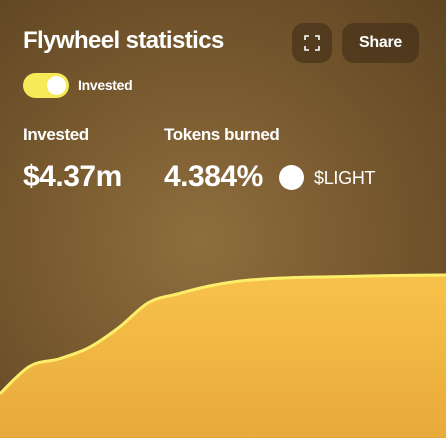 The width and height of the screenshot is (446, 438). I want to click on tokens-burned-label: Tokens burned, so click(222, 134).